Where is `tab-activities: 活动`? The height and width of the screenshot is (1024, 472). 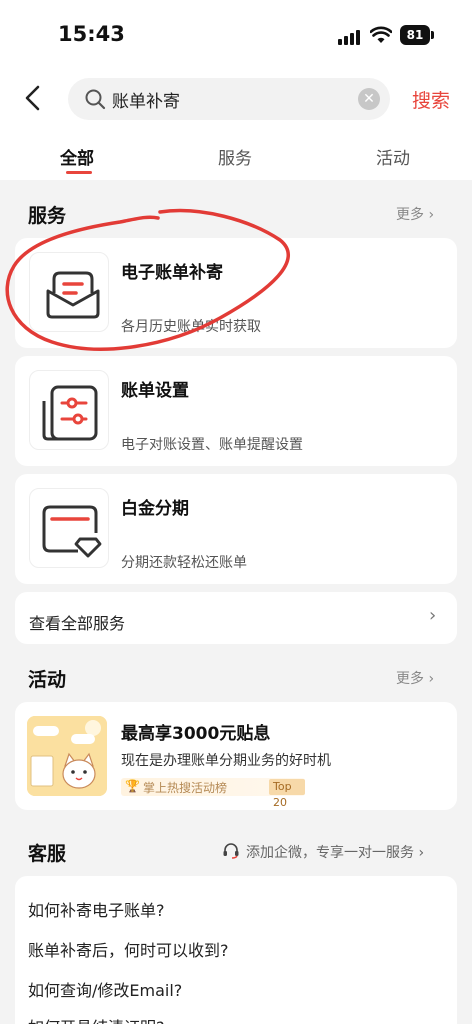 tab-activities: 活动 is located at coordinates (393, 156).